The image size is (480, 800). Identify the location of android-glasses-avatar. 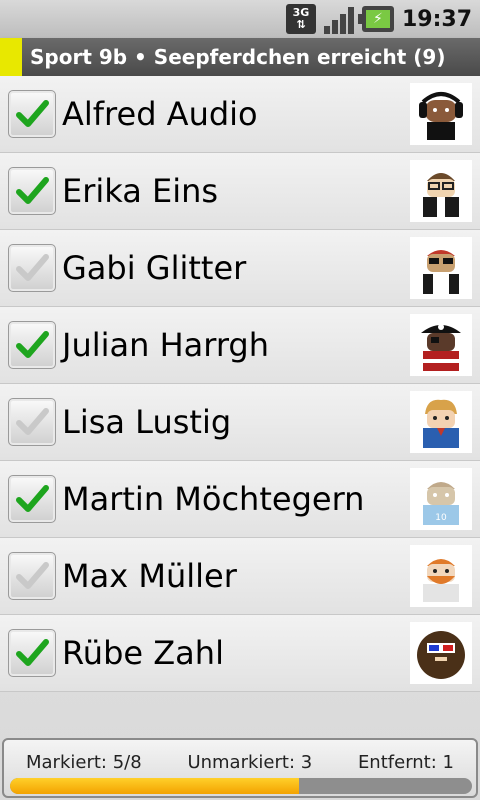
(441, 191).